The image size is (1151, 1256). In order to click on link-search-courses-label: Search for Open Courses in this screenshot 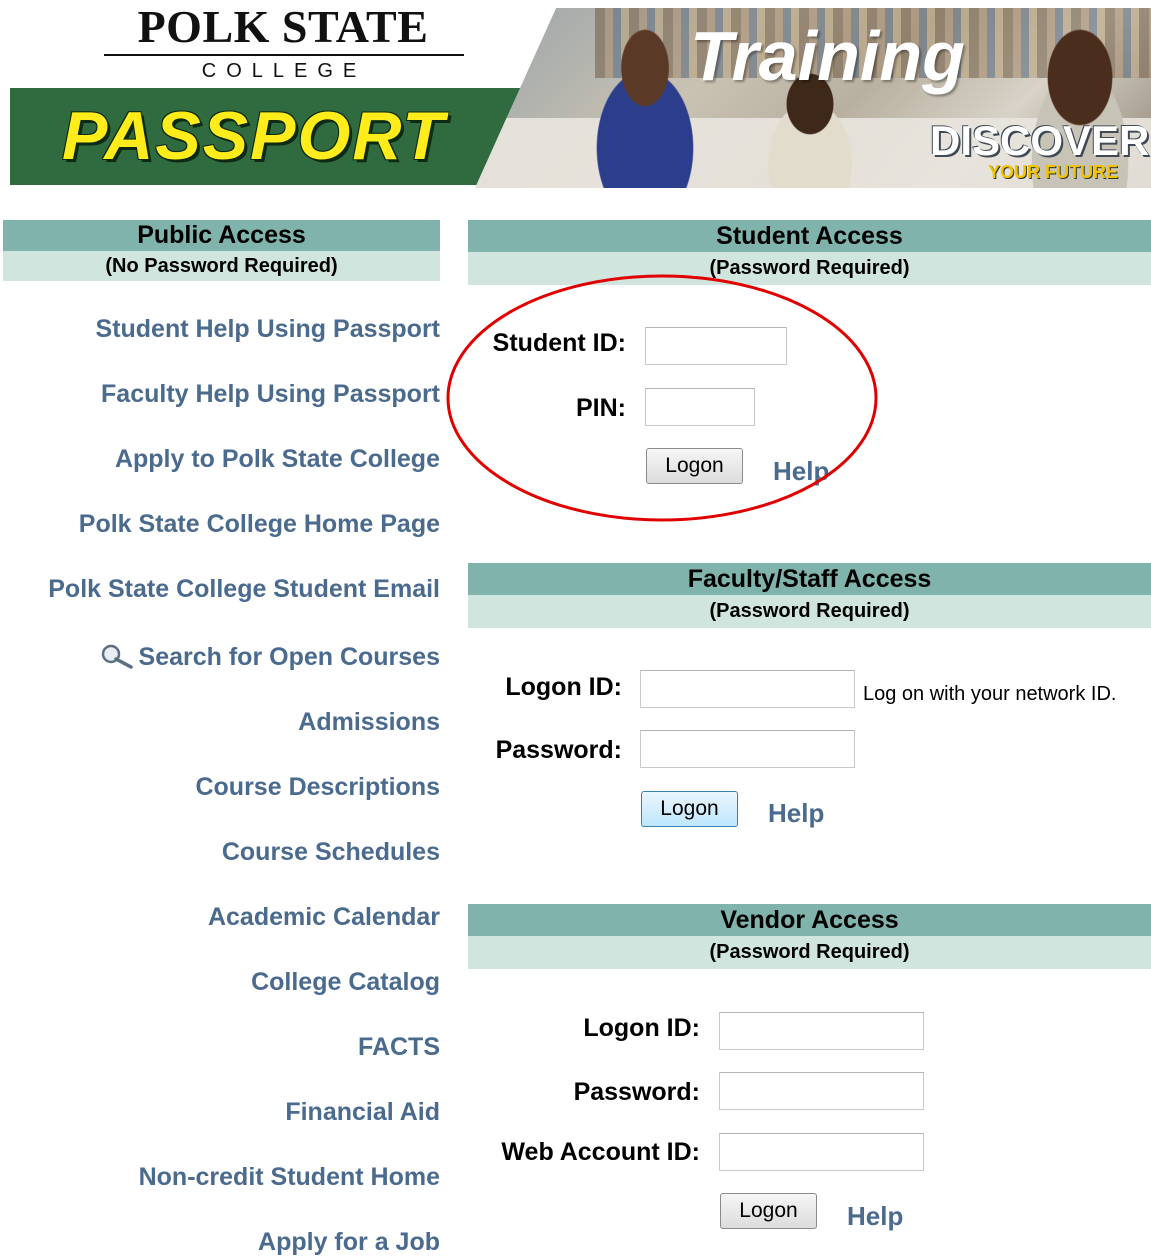, I will do `click(289, 657)`.